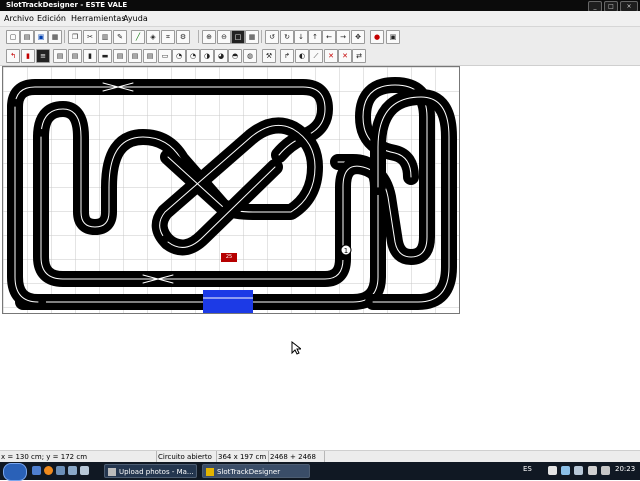  I want to click on firefox-icon, so click(48, 470).